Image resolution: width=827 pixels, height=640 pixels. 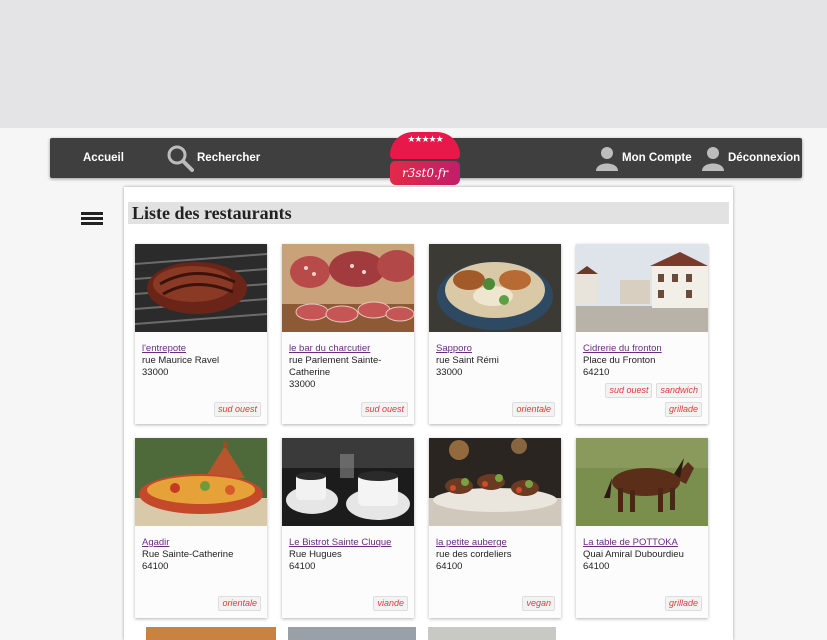 I want to click on tag: sandwich, so click(x=679, y=390).